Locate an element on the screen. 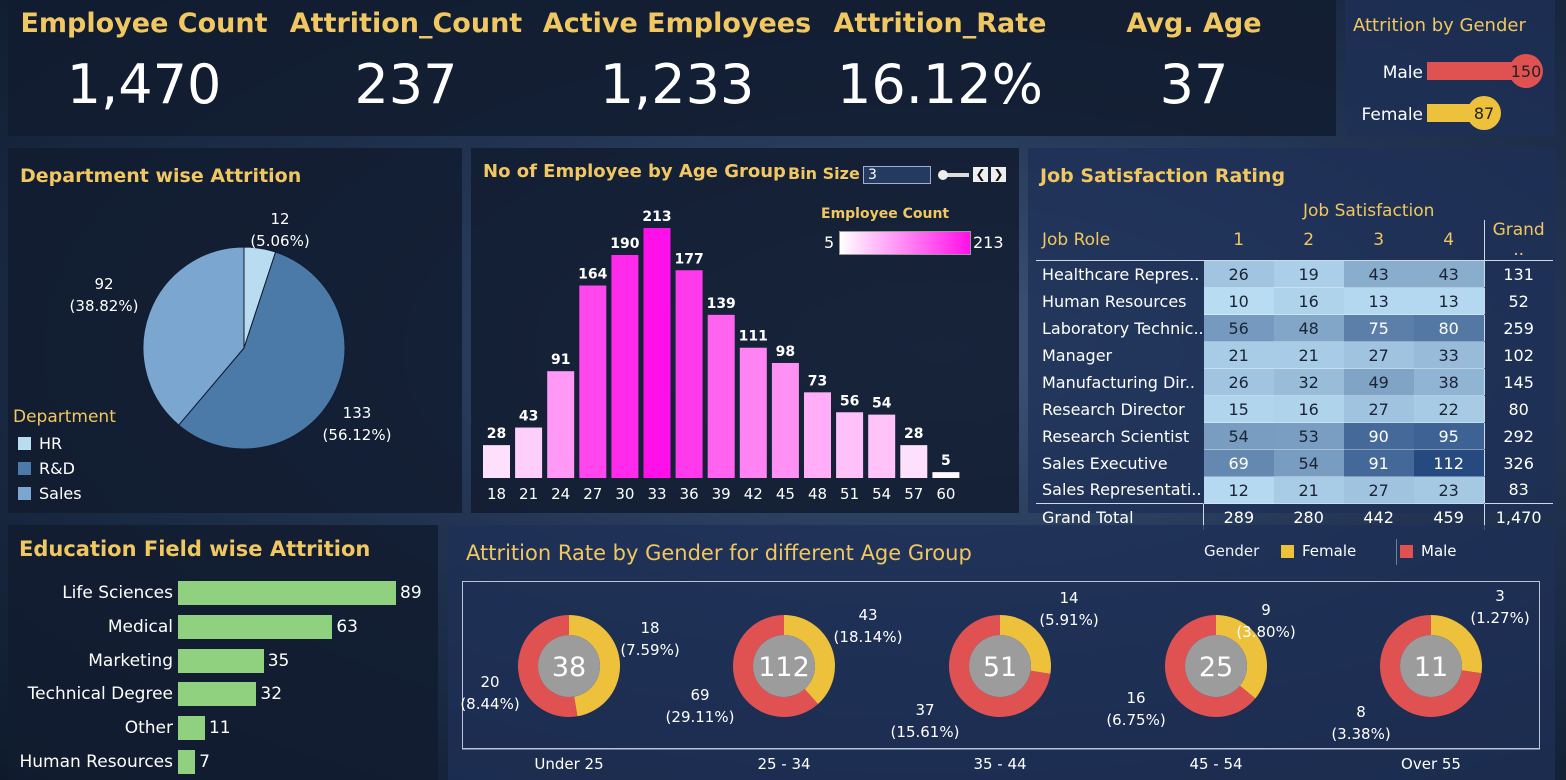 The image size is (1566, 780). age-bar-value: 28 is located at coordinates (913, 434).